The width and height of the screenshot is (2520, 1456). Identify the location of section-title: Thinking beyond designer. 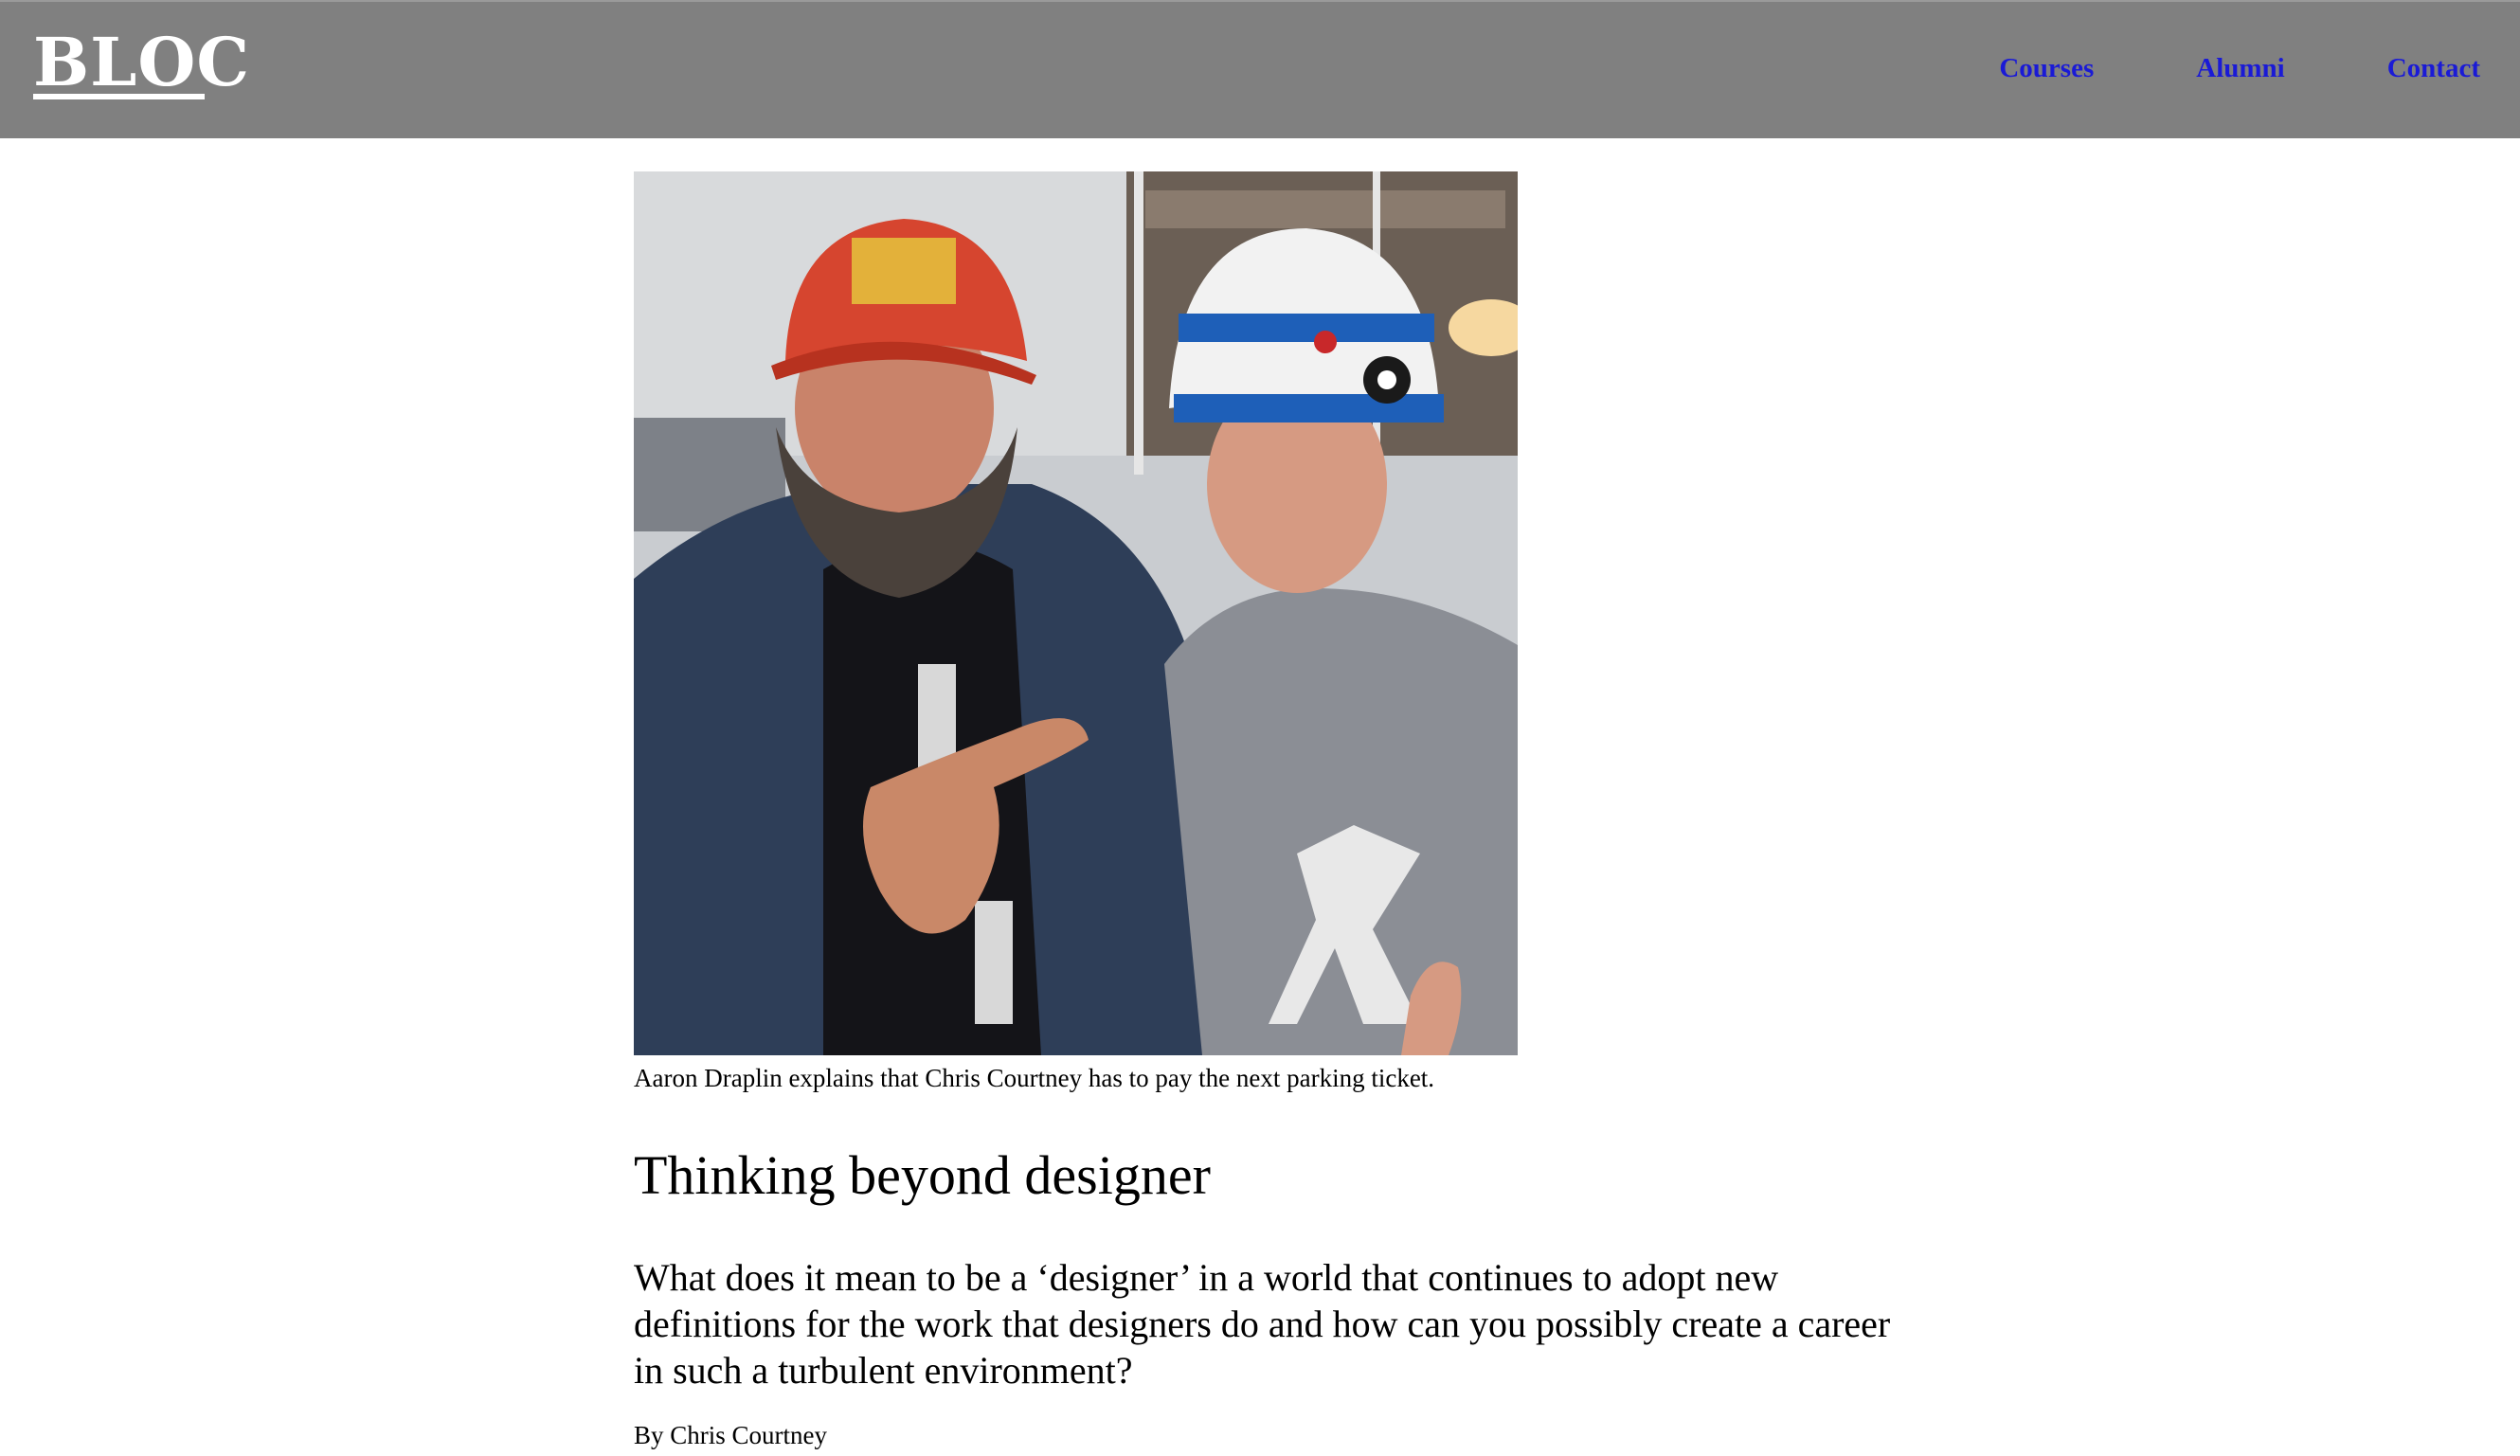
(922, 1175).